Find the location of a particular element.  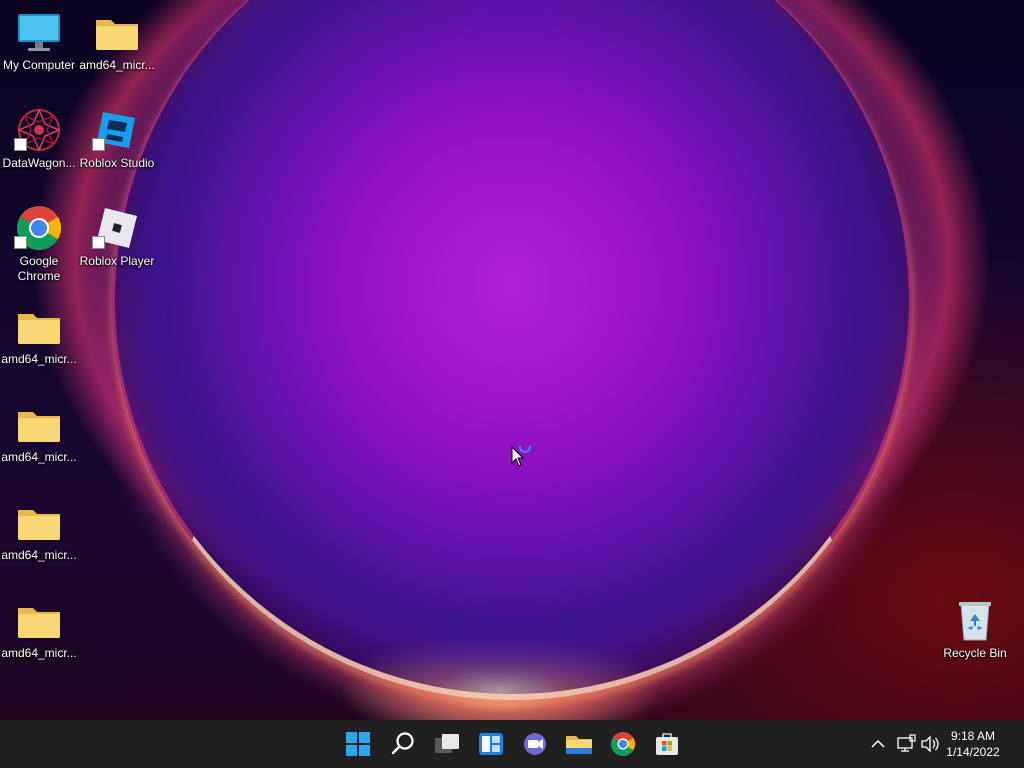

clock-date: 1/14/2022 is located at coordinates (973, 752).